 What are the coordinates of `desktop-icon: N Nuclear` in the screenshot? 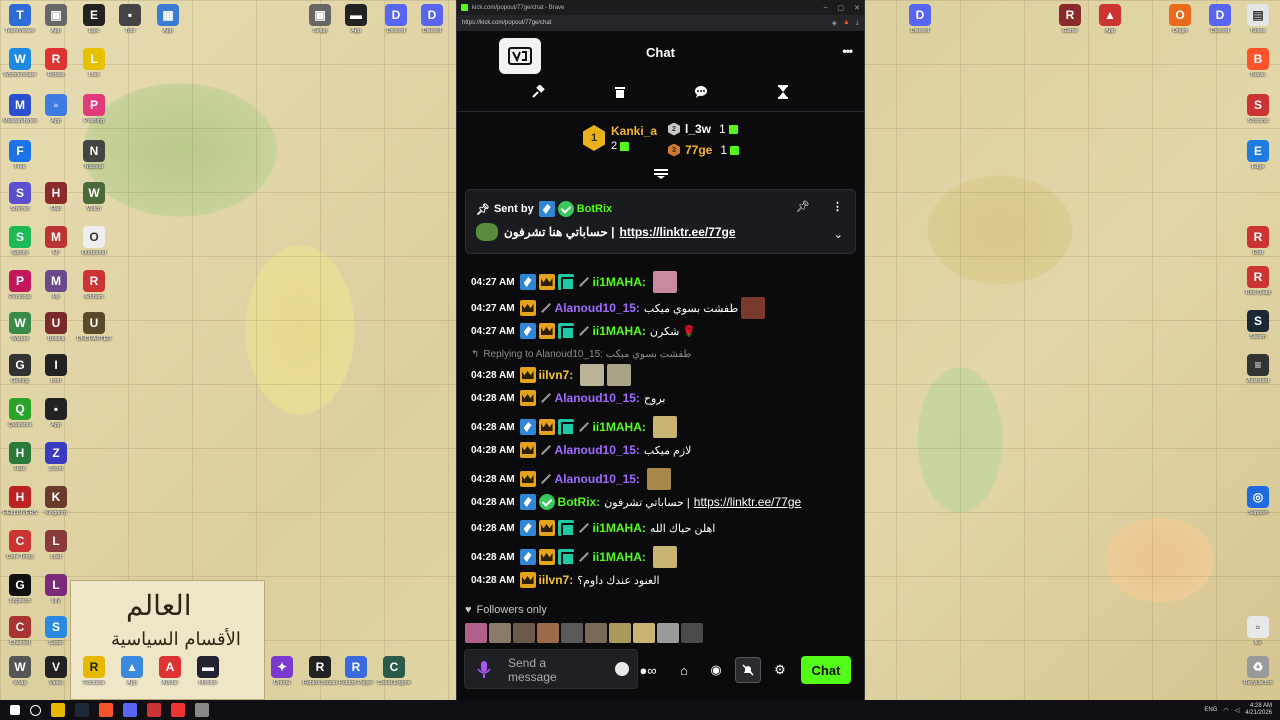 It's located at (94, 155).